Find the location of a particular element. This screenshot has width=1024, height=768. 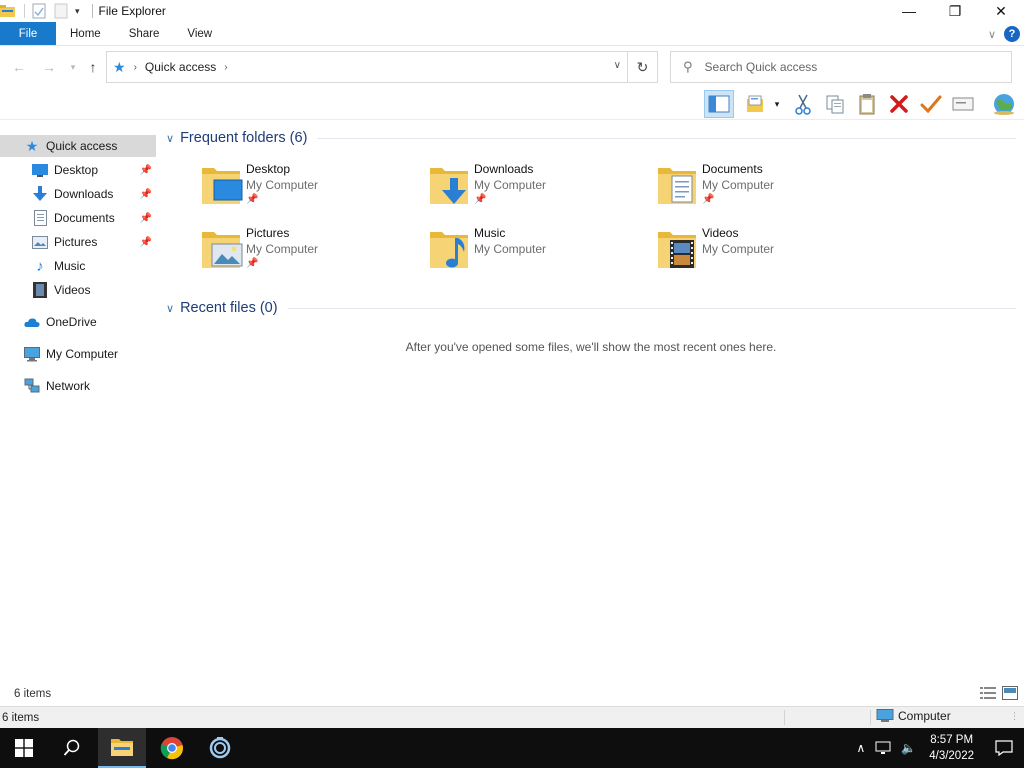

new-folder-icon is located at coordinates (61, 11).